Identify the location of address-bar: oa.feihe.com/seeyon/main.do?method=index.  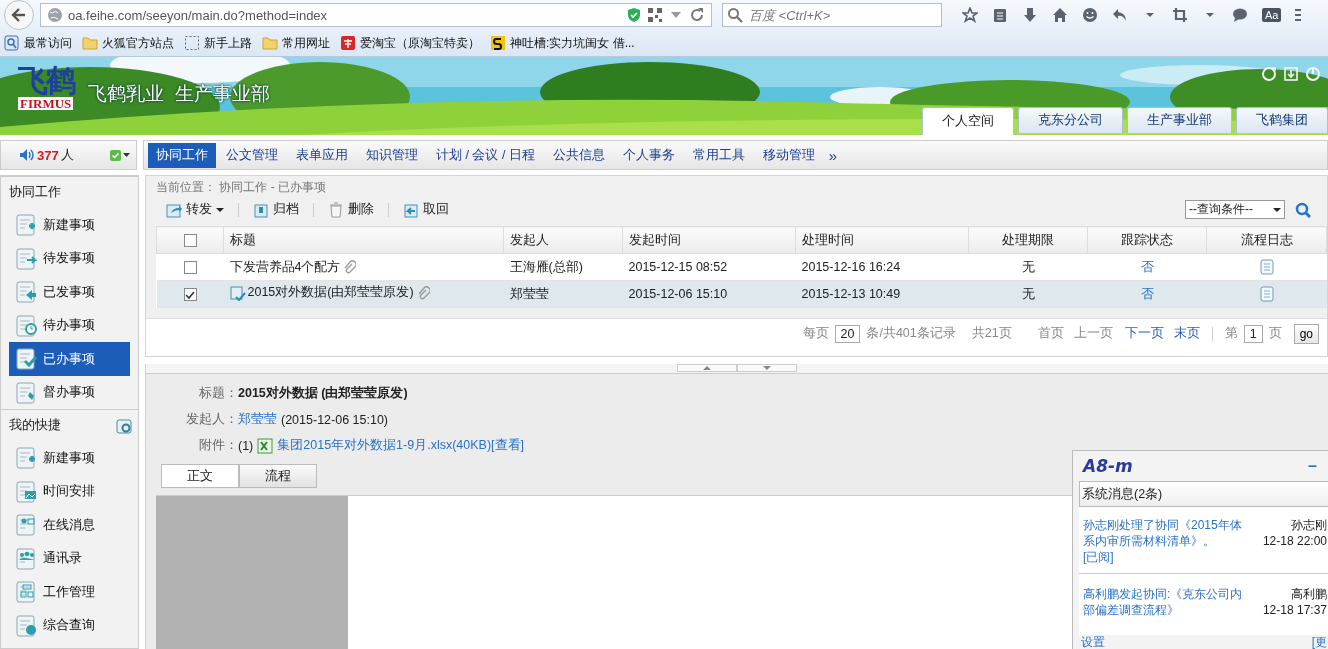
(376, 15).